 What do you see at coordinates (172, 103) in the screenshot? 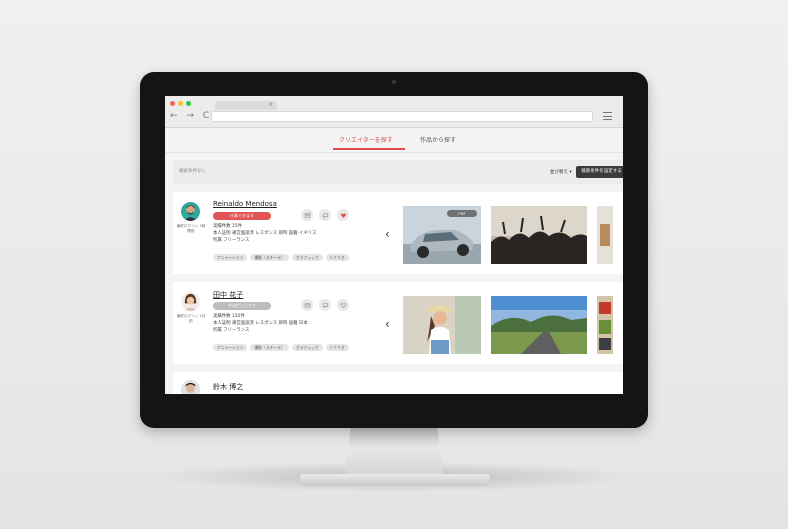
I see `close-window-button` at bounding box center [172, 103].